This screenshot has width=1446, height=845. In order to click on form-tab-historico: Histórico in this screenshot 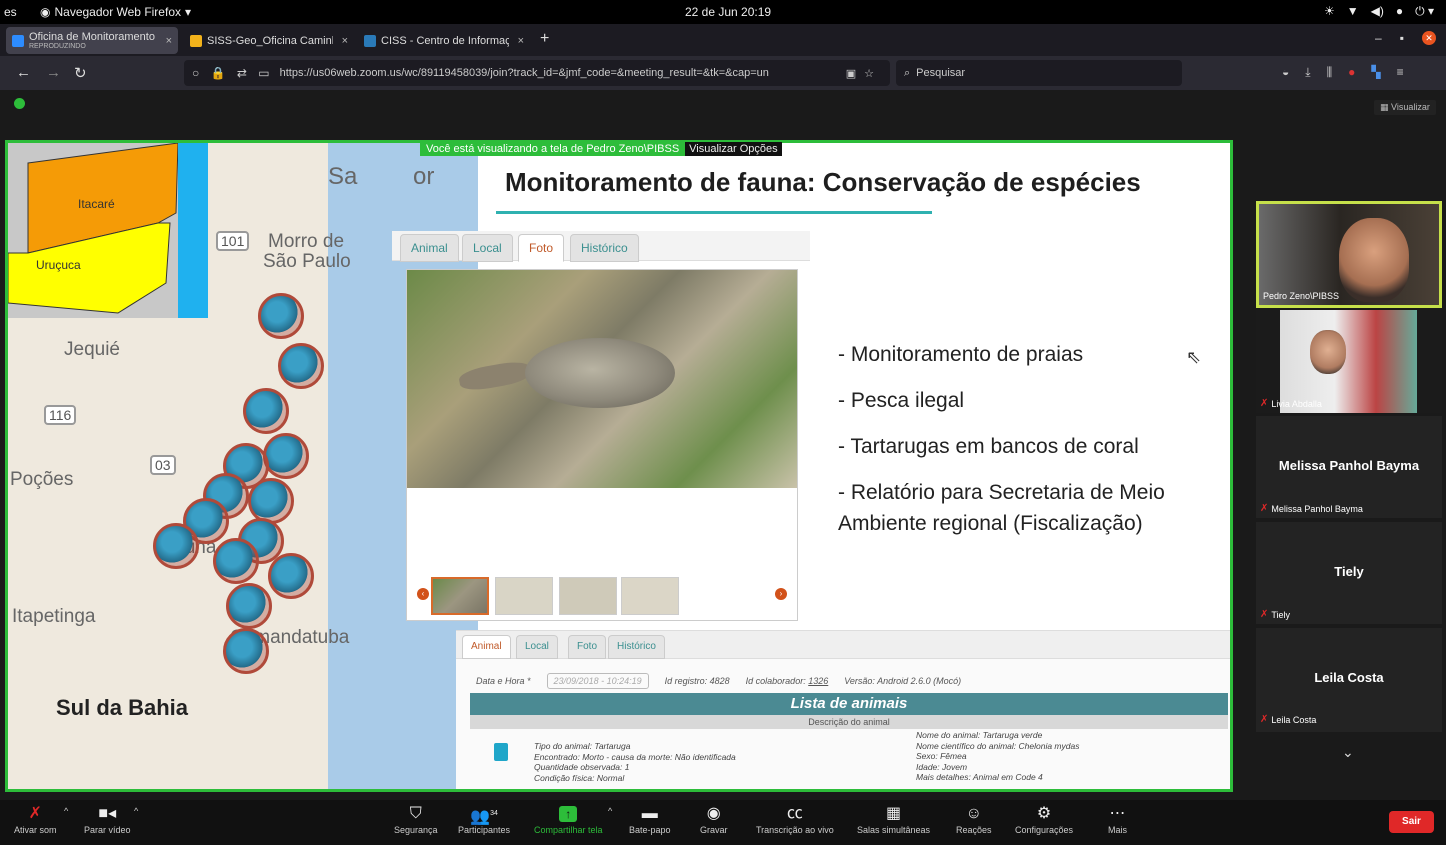, I will do `click(636, 647)`.